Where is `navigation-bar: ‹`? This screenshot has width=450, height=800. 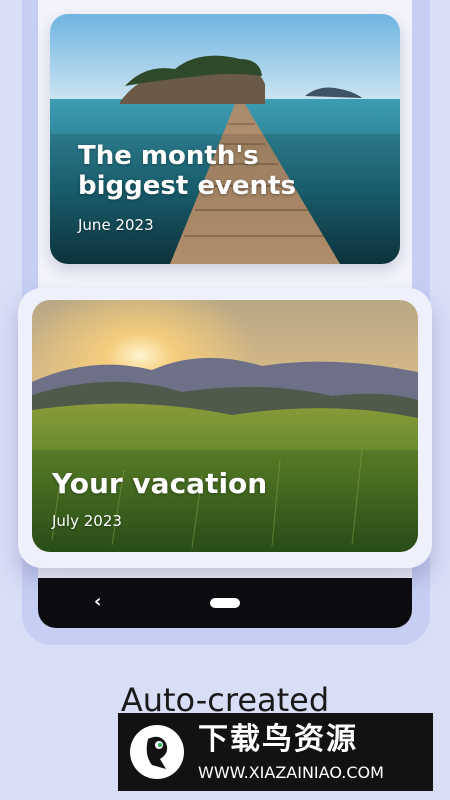 navigation-bar: ‹ is located at coordinates (225, 603).